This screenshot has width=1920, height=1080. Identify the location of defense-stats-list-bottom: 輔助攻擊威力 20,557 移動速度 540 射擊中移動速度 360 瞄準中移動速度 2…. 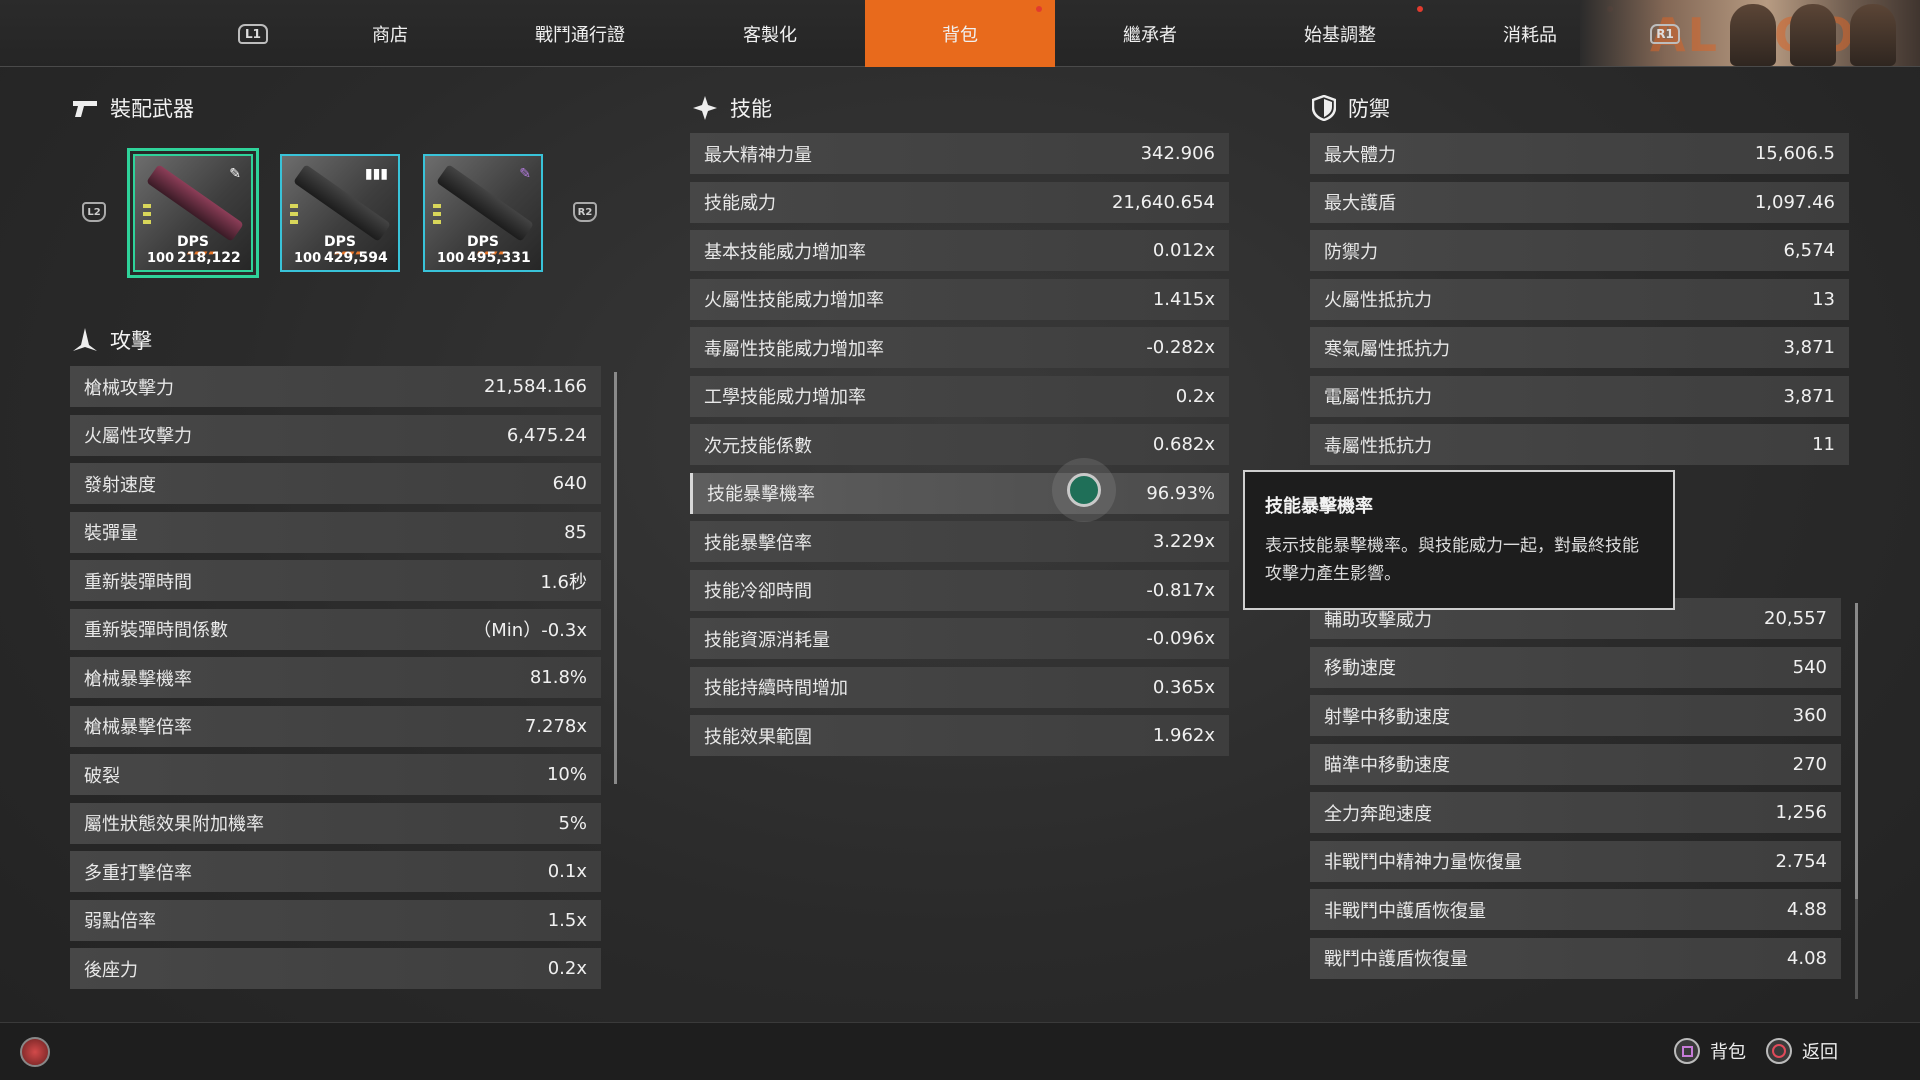
(1575, 792).